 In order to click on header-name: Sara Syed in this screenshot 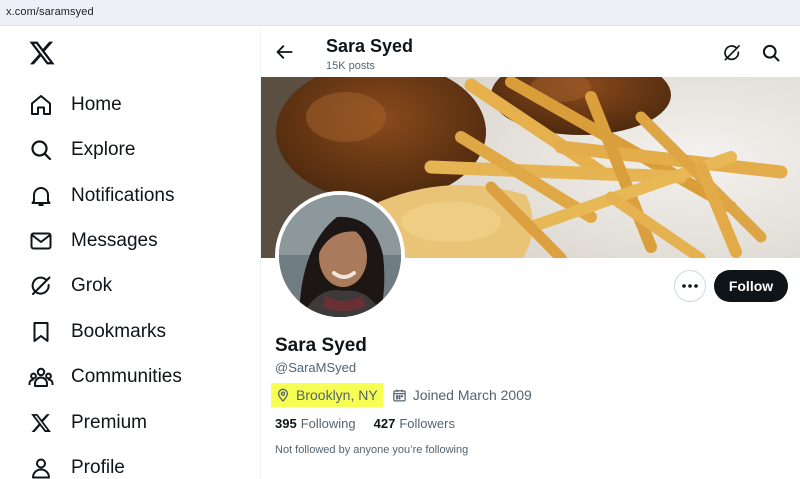, I will do `click(370, 46)`.